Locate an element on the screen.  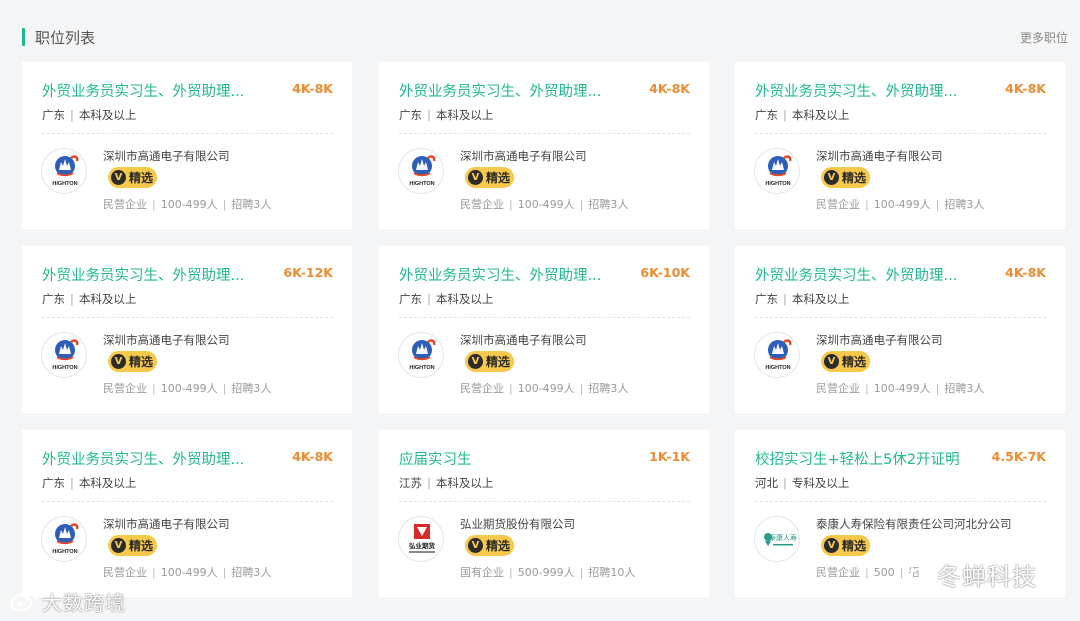
section-header: 职位列表 更多职位 is located at coordinates (545, 37).